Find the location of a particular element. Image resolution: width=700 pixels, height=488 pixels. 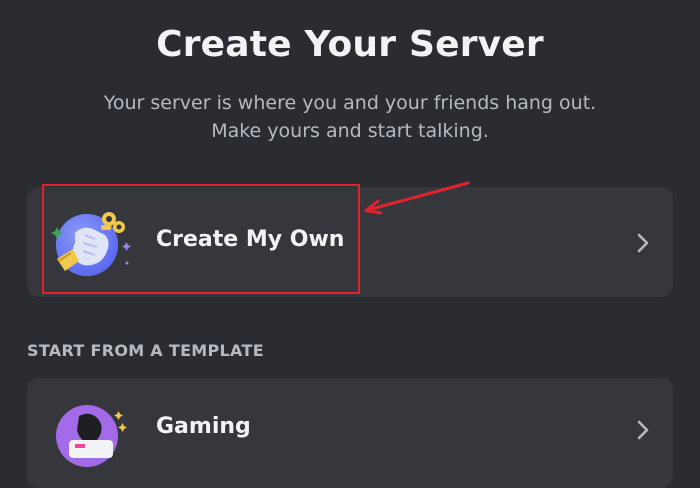

page-title: Create Your Server is located at coordinates (350, 44).